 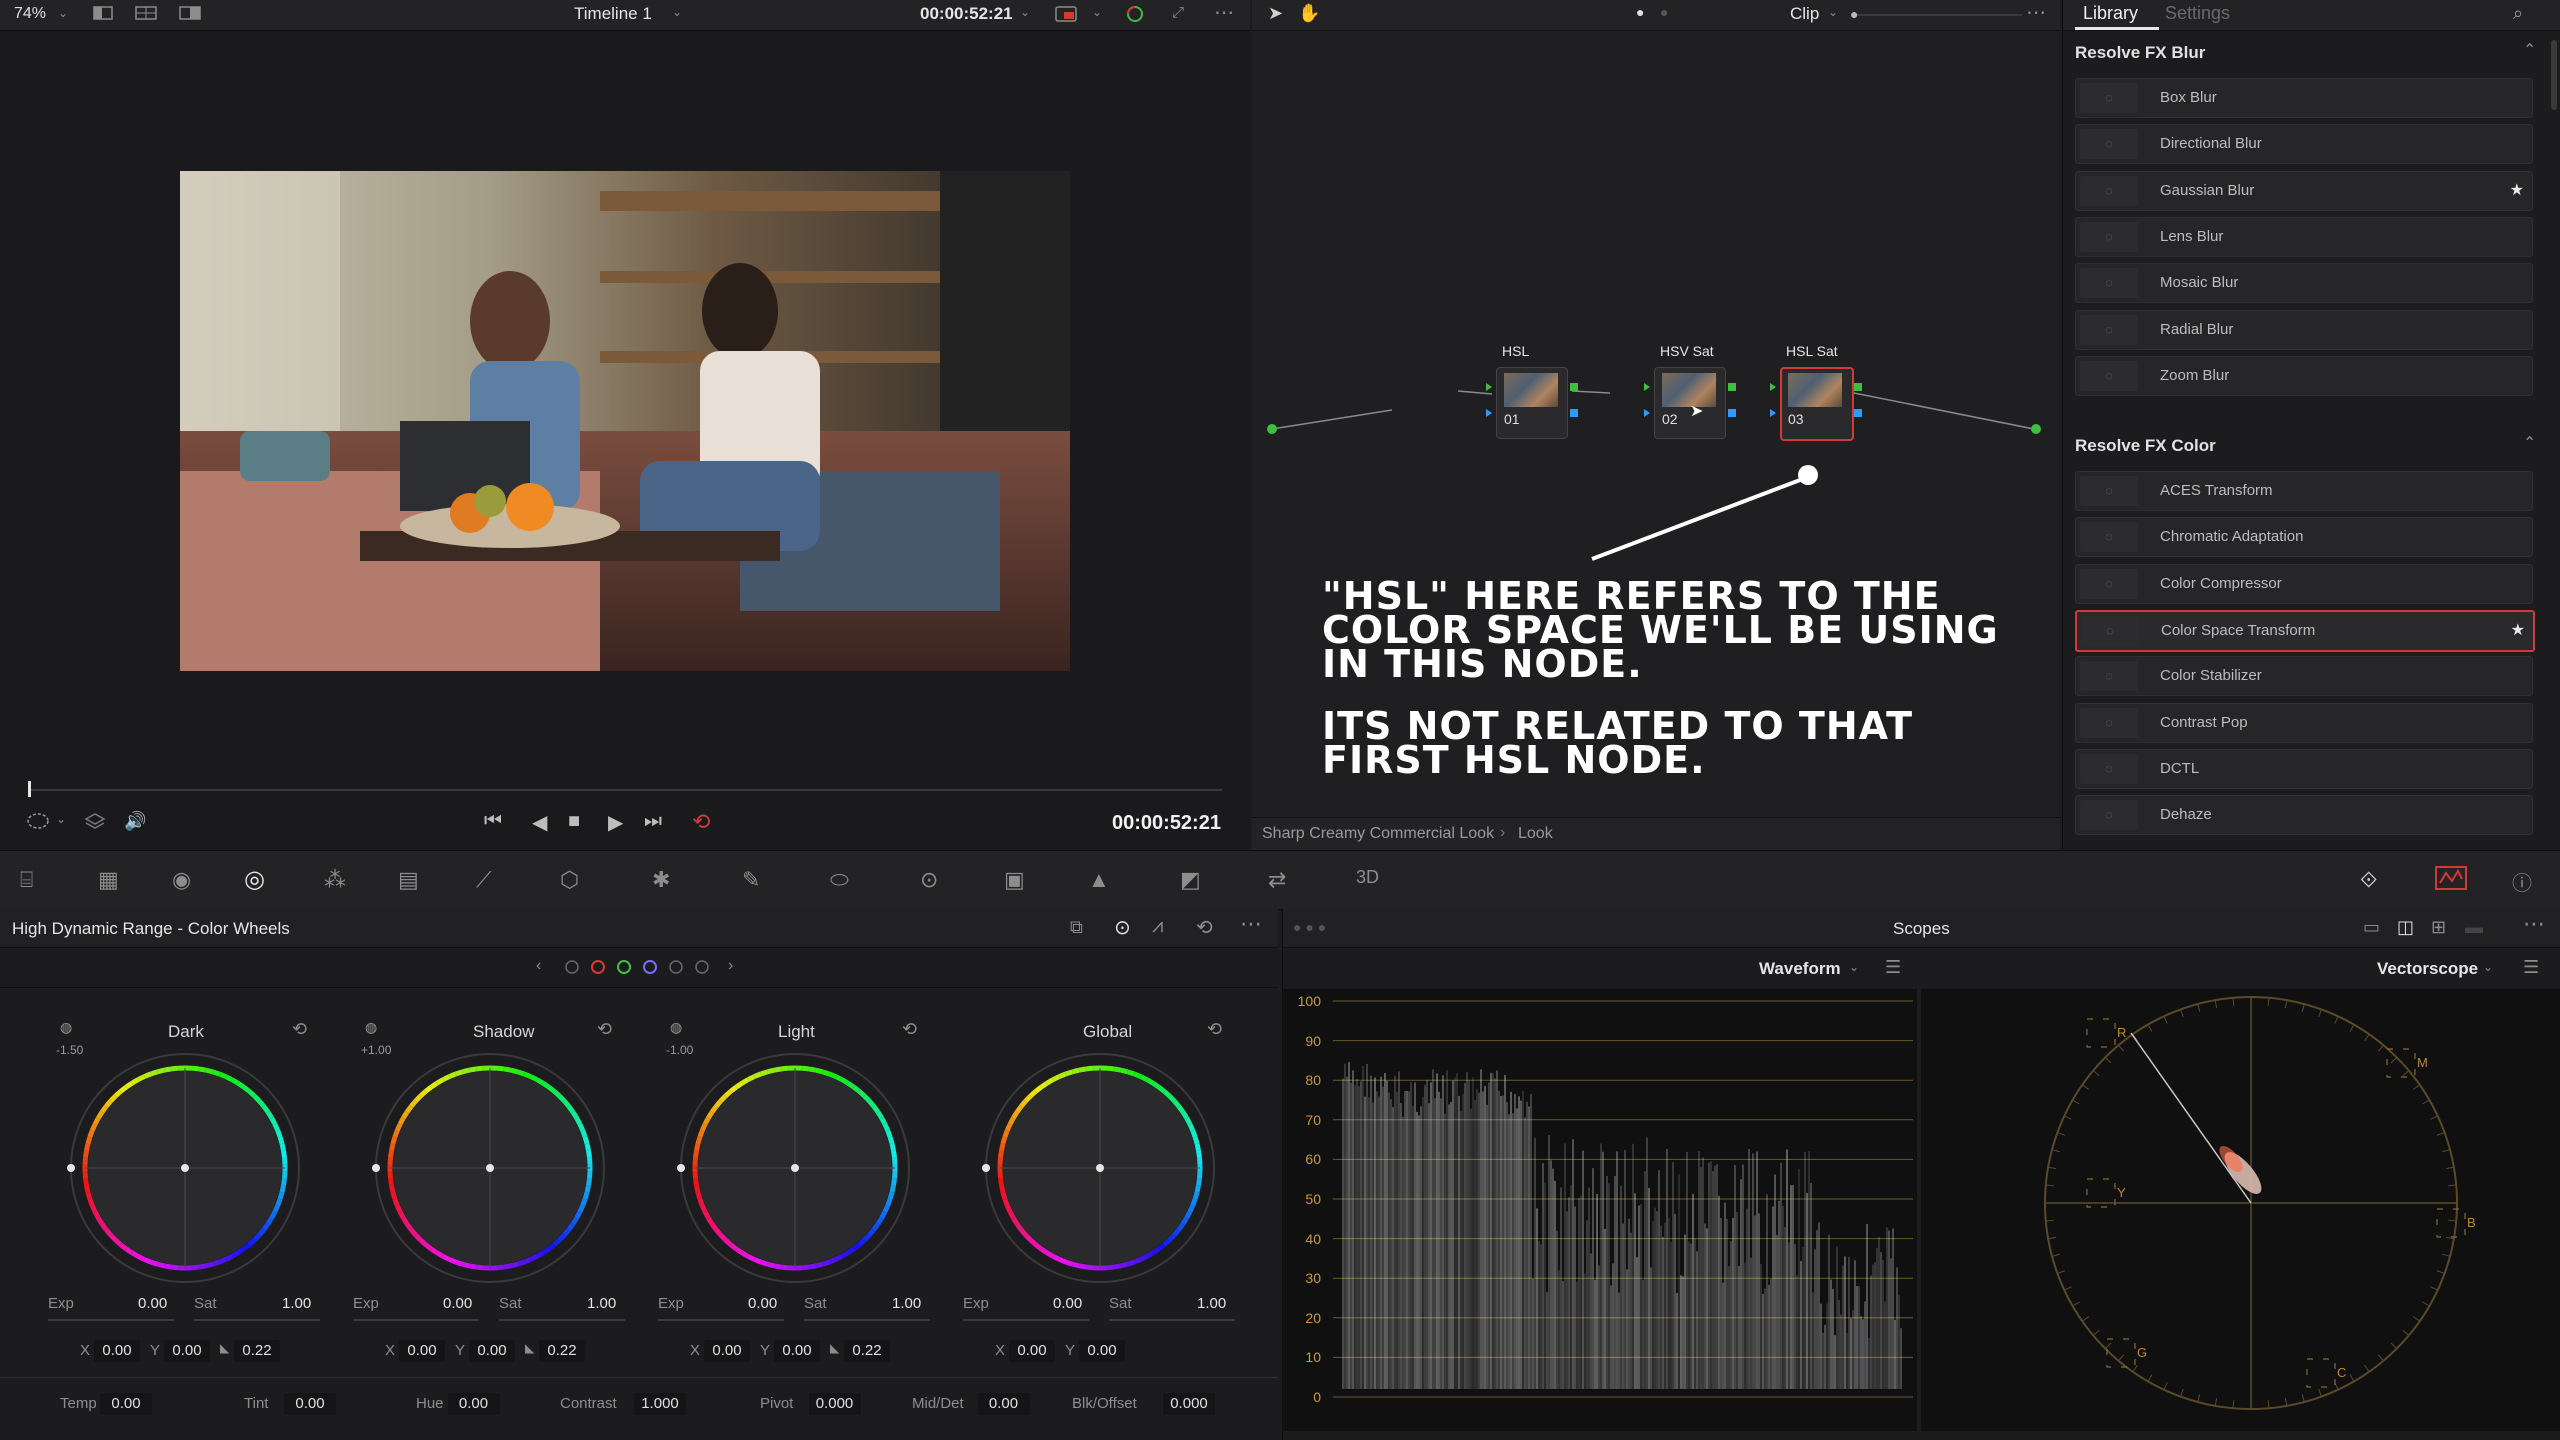 I want to click on qualifier-icon: ✱, so click(x=661, y=880).